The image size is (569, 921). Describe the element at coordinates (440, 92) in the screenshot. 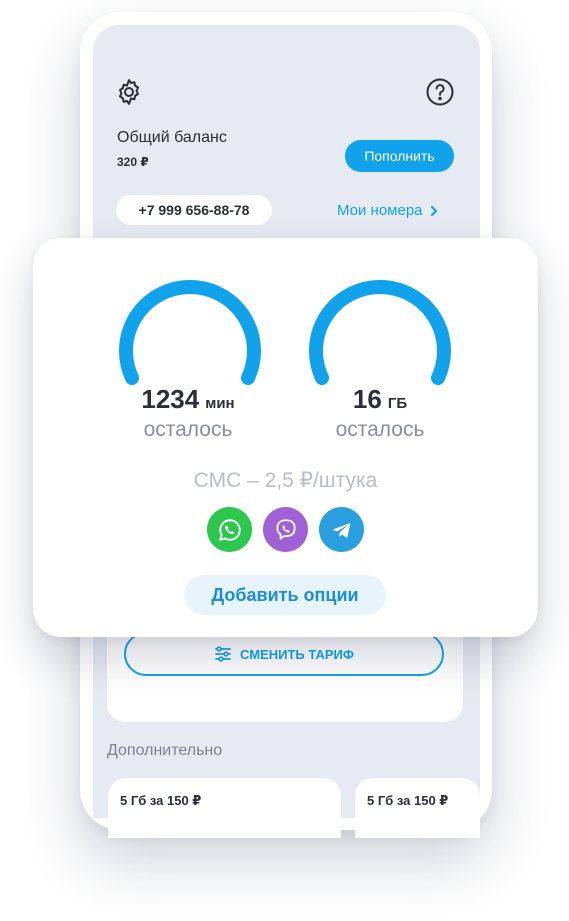

I see `question-circle-icon` at that location.